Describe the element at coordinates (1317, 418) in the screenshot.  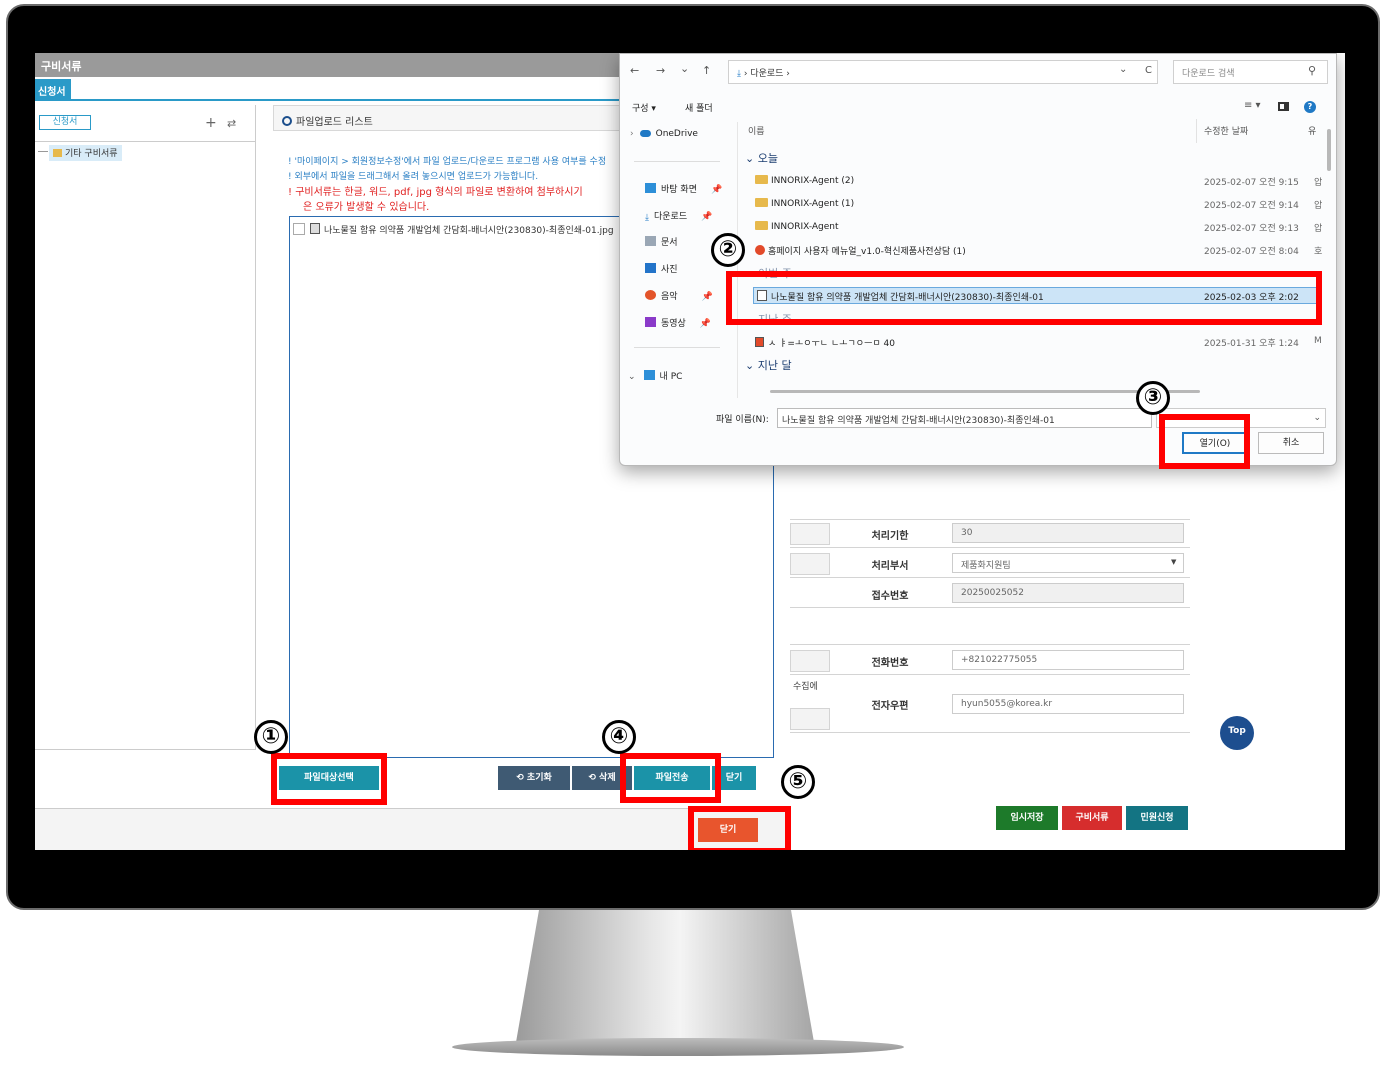
I see `chevron-down-icon: ⌄` at that location.